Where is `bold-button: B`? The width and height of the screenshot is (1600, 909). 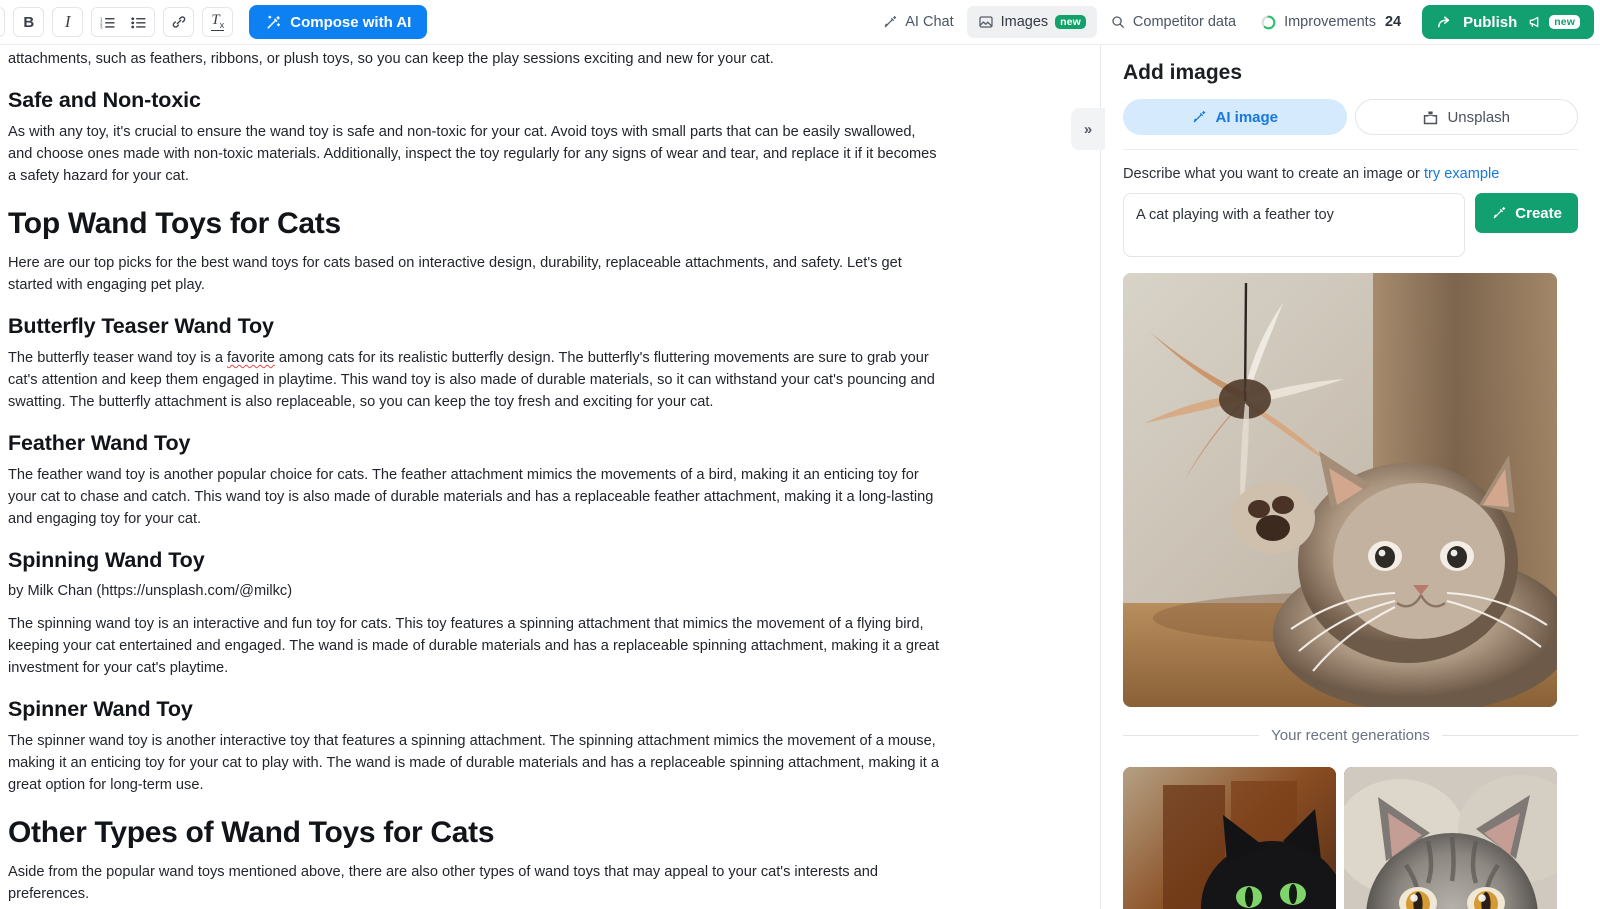
bold-button: B is located at coordinates (29, 22).